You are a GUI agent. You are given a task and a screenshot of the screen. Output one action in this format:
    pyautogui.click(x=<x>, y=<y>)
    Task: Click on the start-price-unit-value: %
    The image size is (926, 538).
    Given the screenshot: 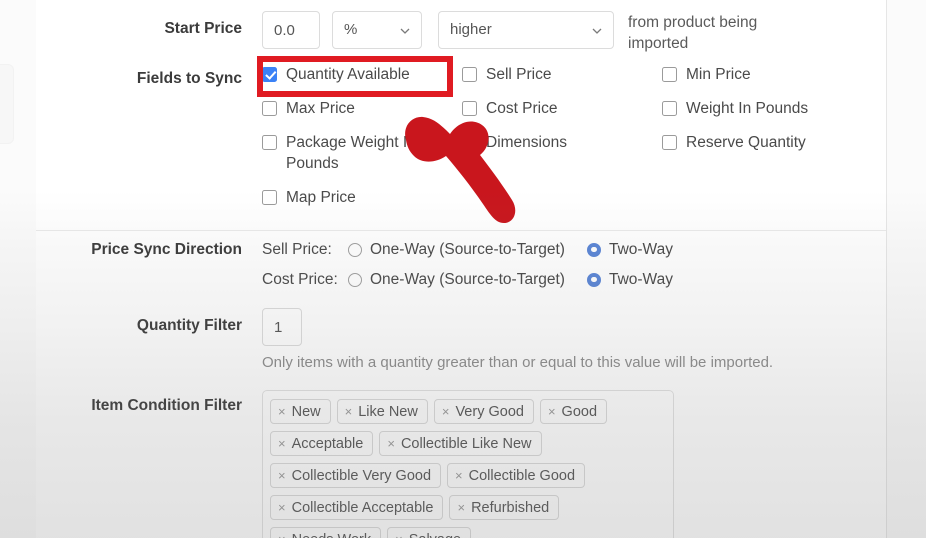 What is the action you would take?
    pyautogui.click(x=351, y=29)
    